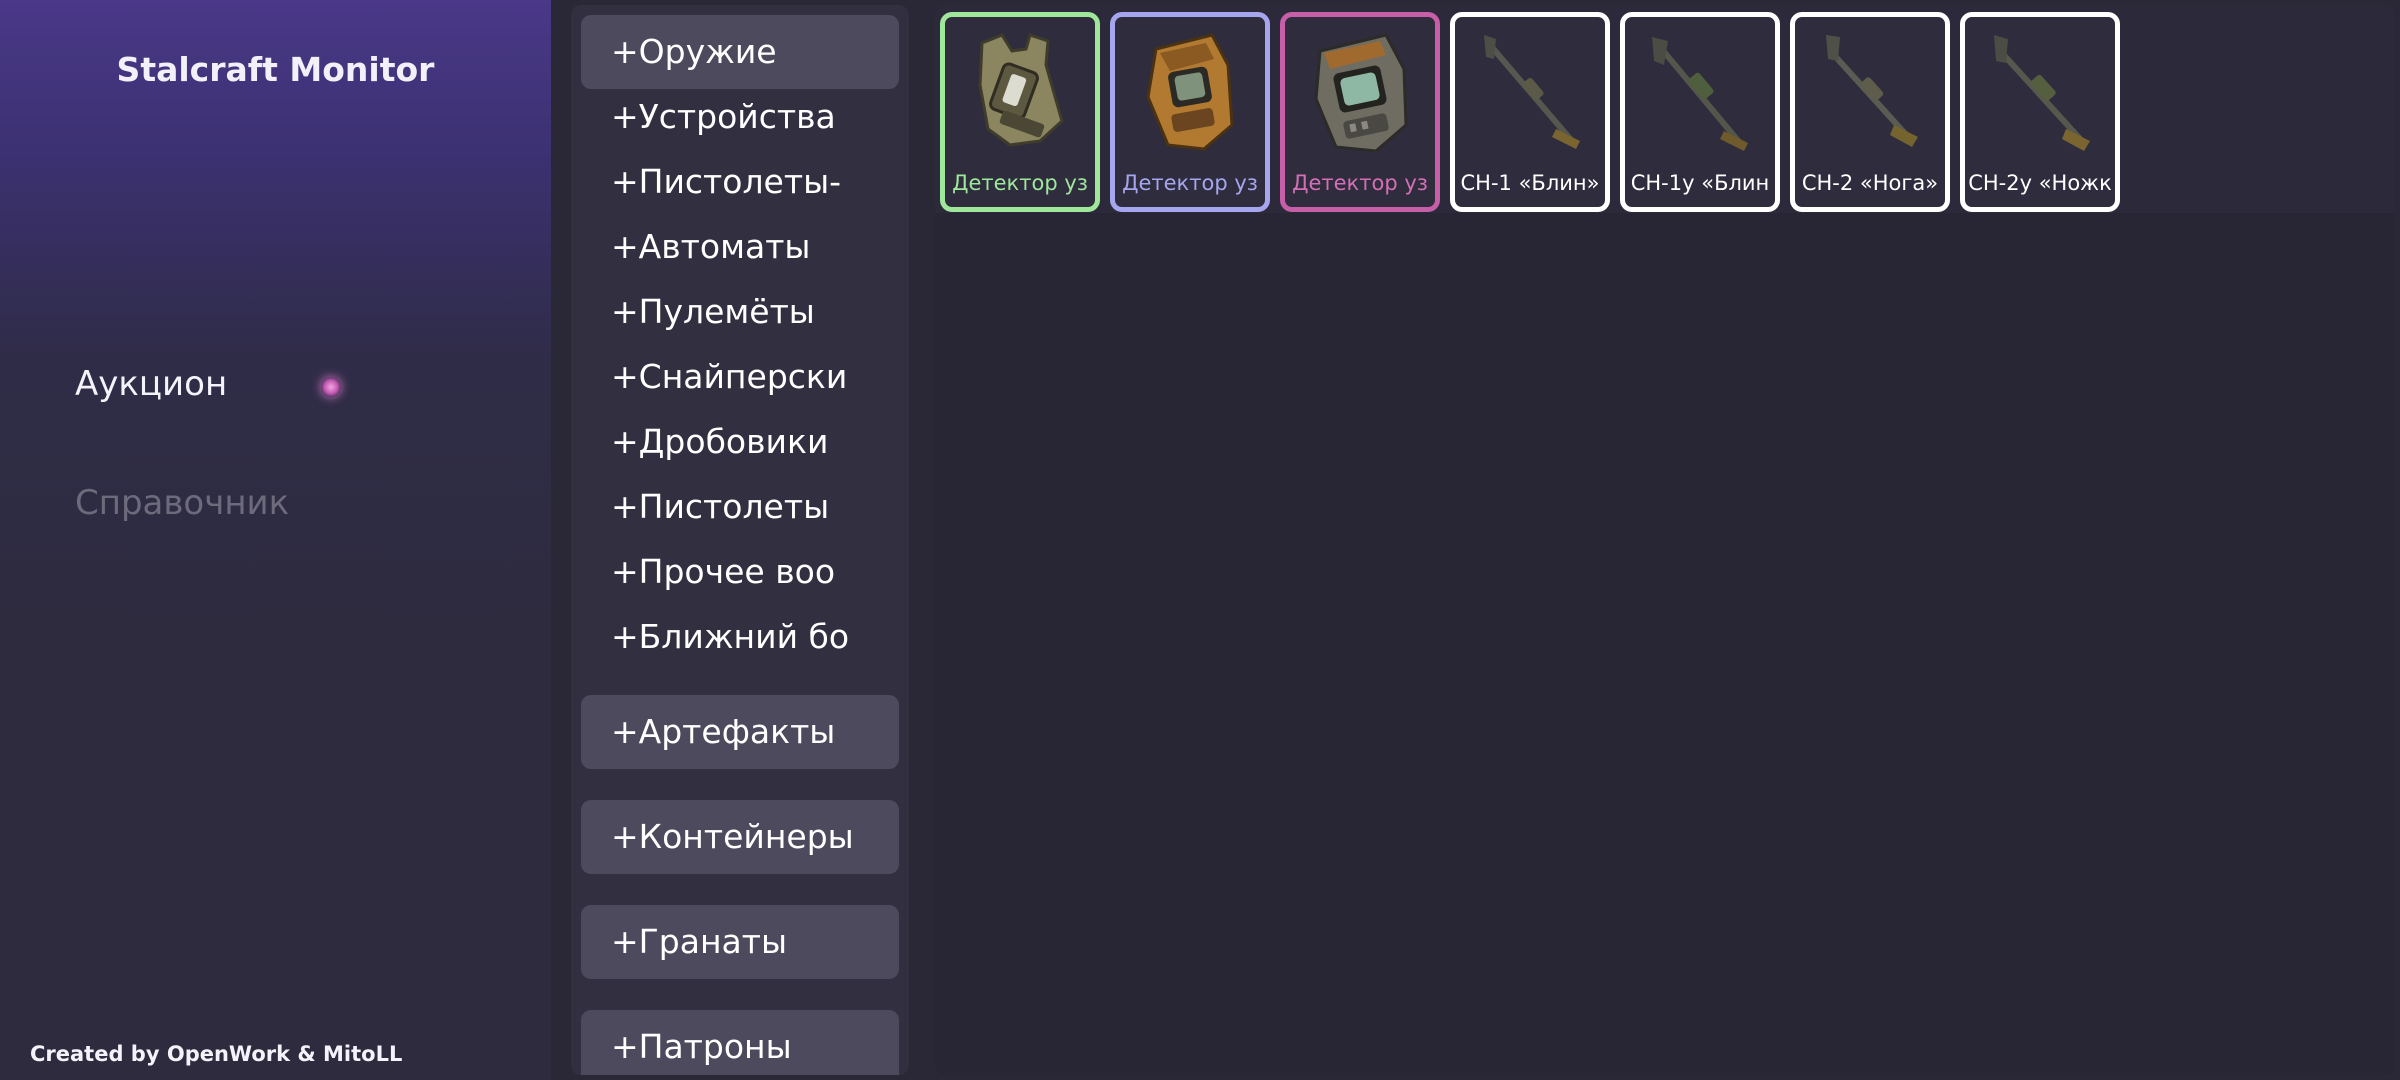 The height and width of the screenshot is (1080, 2400). I want to click on category-item-smgs: +Пистолеты-, so click(740, 182).